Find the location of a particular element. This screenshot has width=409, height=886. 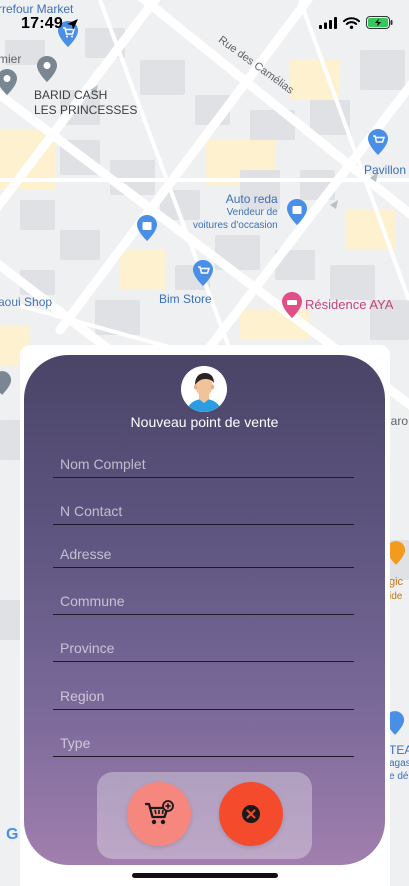

add-to-cart-button is located at coordinates (159, 814).